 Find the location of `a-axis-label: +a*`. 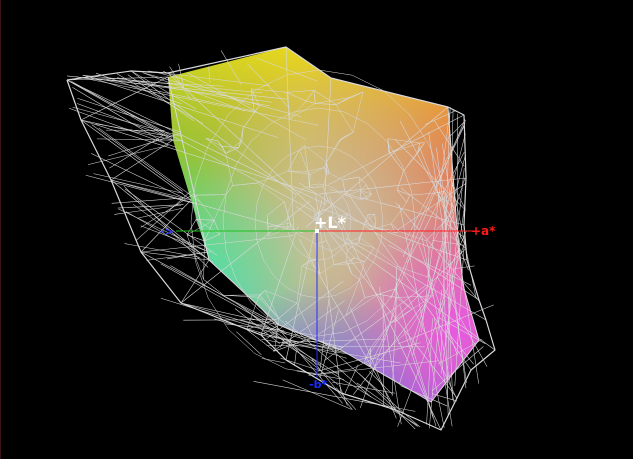

a-axis-label: +a* is located at coordinates (483, 231).